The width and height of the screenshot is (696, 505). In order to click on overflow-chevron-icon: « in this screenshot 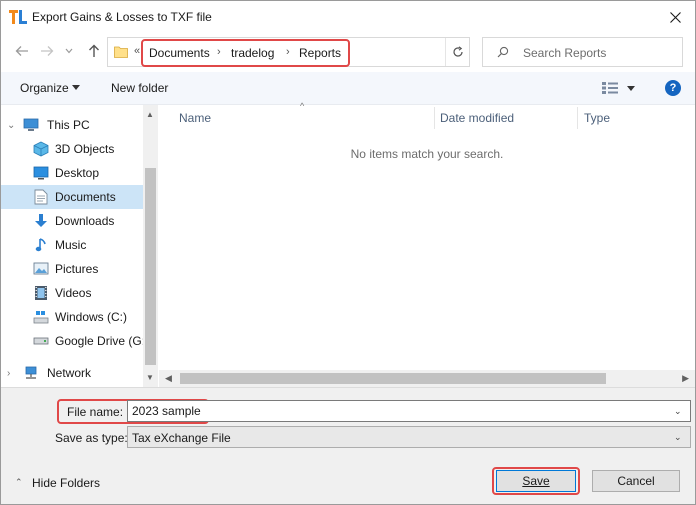, I will do `click(137, 51)`.